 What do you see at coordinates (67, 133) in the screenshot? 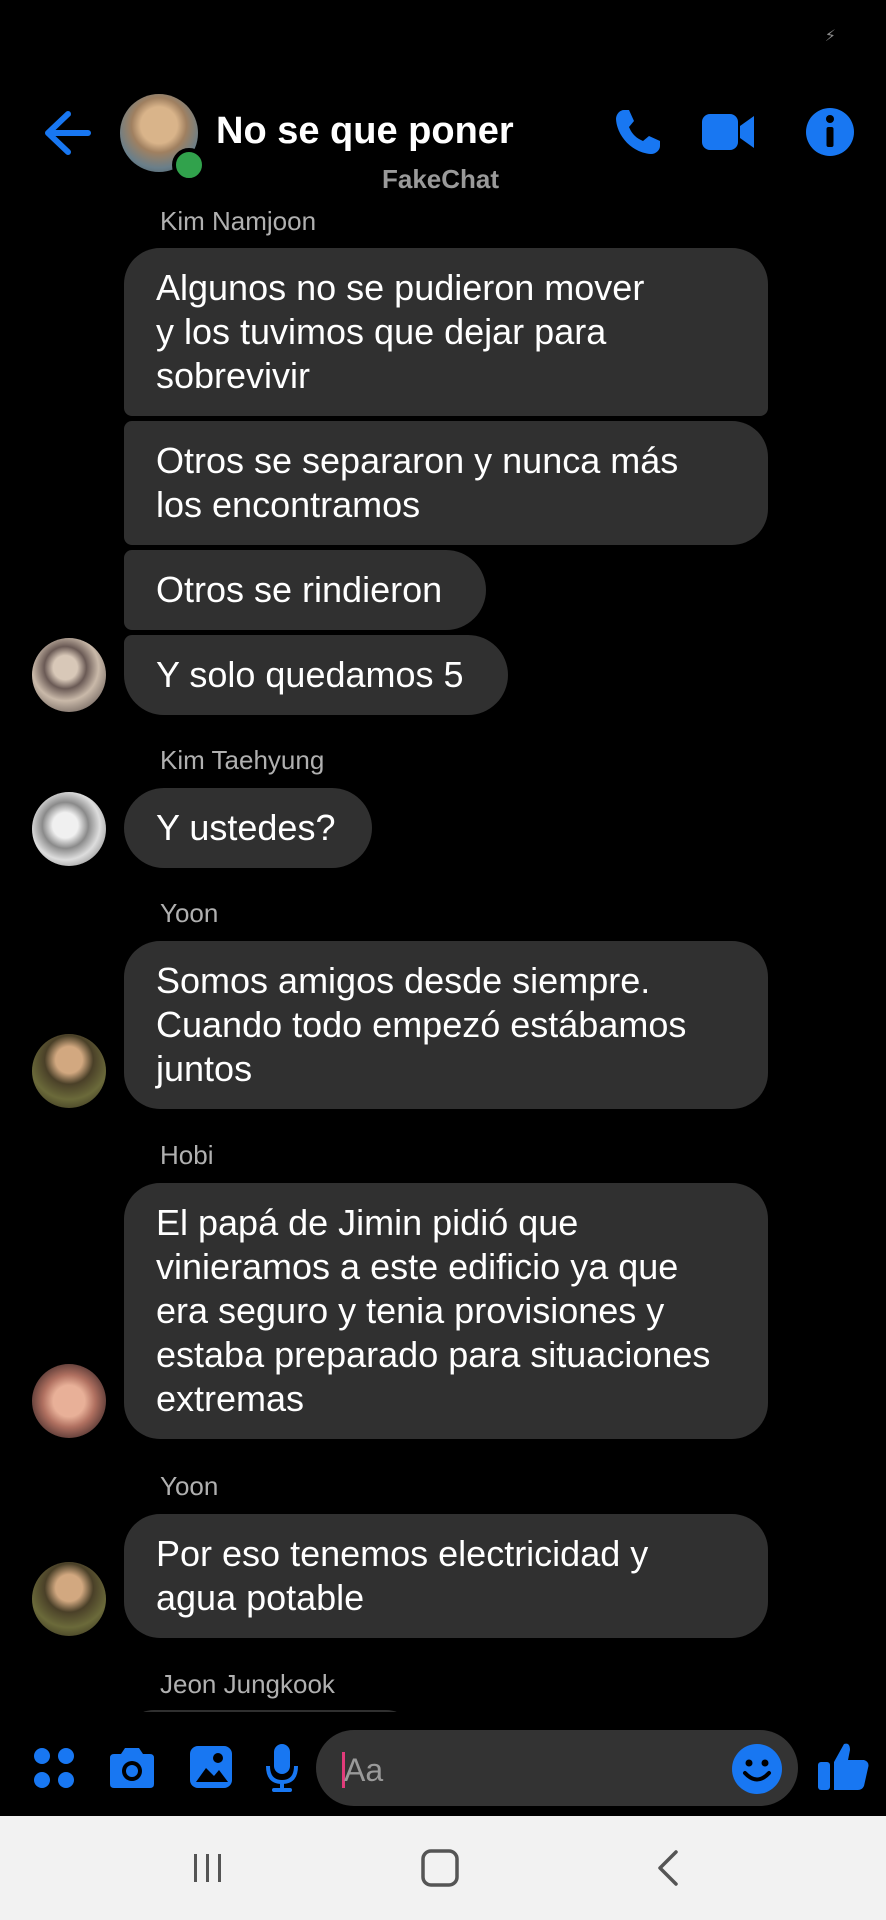
I see `back-arrow-icon` at bounding box center [67, 133].